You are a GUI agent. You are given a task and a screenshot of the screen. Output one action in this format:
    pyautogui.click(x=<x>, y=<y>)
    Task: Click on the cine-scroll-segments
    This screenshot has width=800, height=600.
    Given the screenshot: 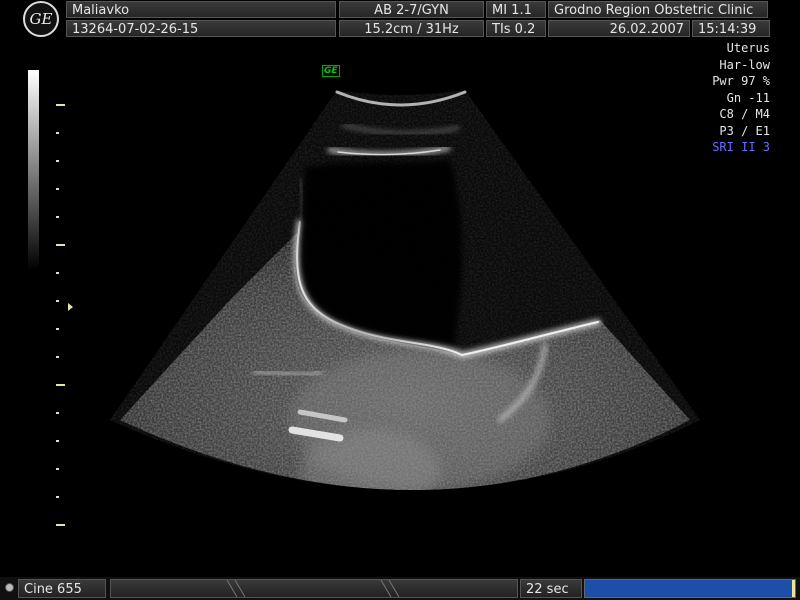 What is the action you would take?
    pyautogui.click(x=313, y=588)
    